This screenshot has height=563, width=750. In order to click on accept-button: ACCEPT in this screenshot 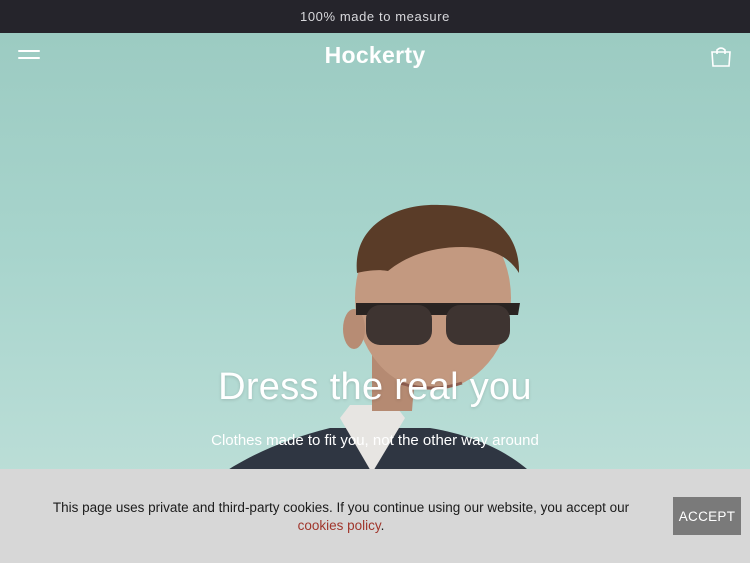, I will do `click(707, 516)`.